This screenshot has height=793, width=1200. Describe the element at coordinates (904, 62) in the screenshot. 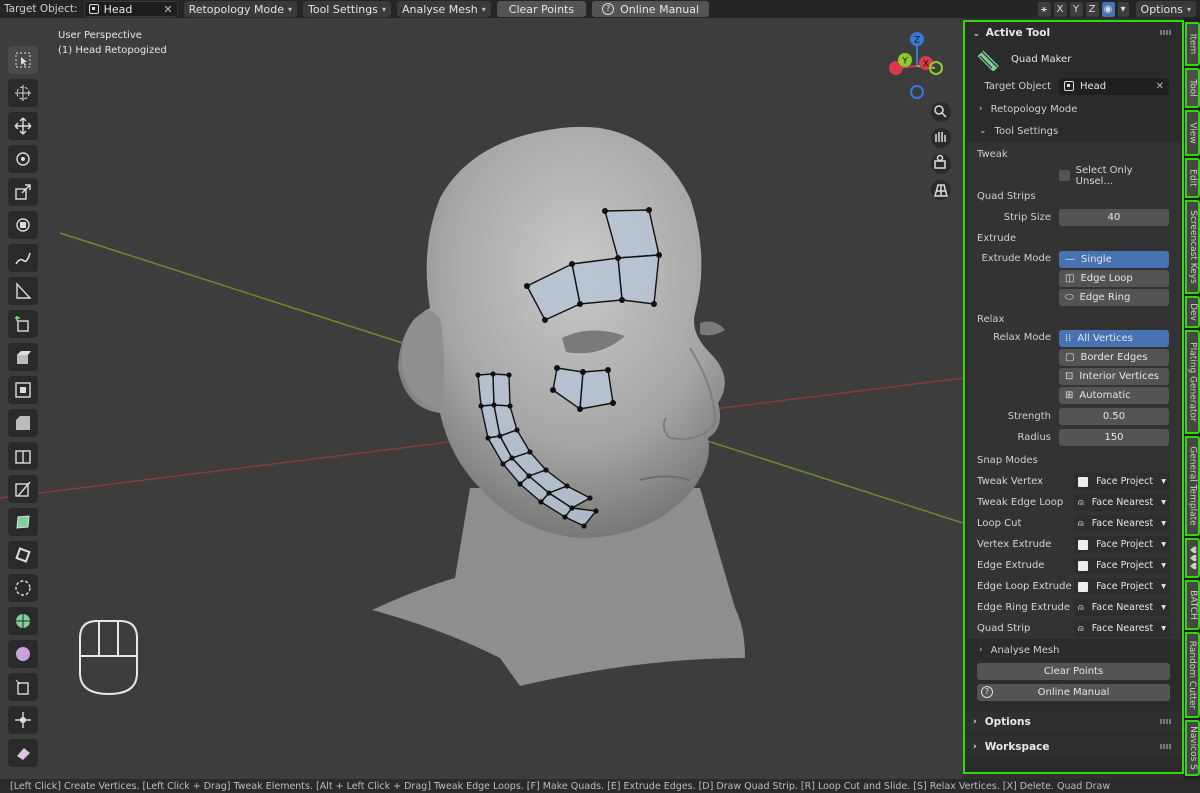

I see `svg-text: Y` at that location.